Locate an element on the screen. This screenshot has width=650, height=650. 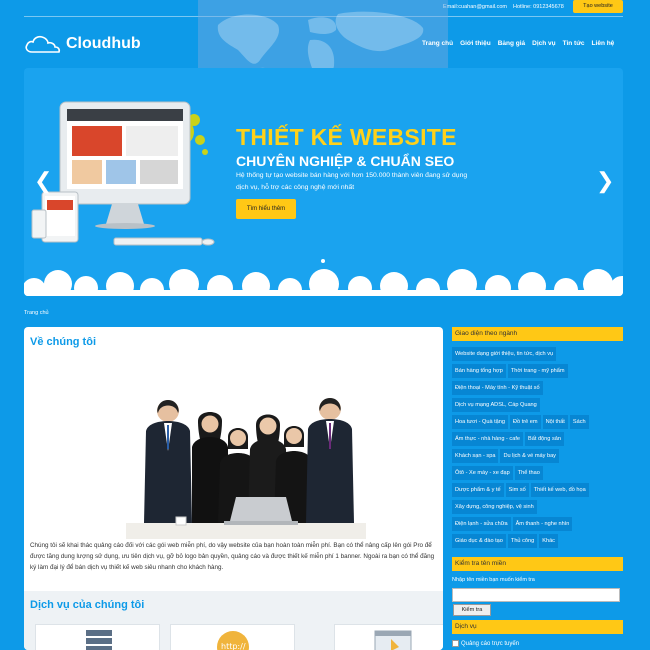
theme-tag: Hoa tươi - Quà tặng is located at coordinates (480, 422).